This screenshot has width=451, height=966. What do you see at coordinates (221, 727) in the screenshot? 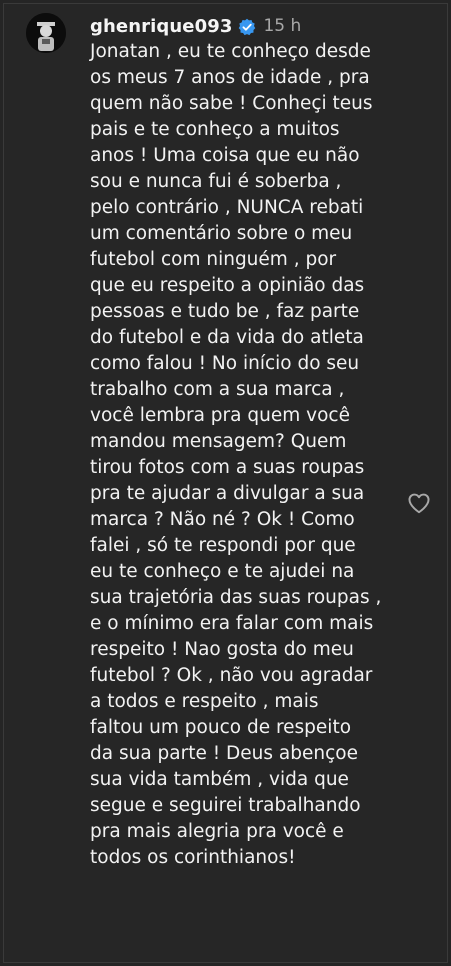
I see `comment-line: faltou um pouco de respeito` at bounding box center [221, 727].